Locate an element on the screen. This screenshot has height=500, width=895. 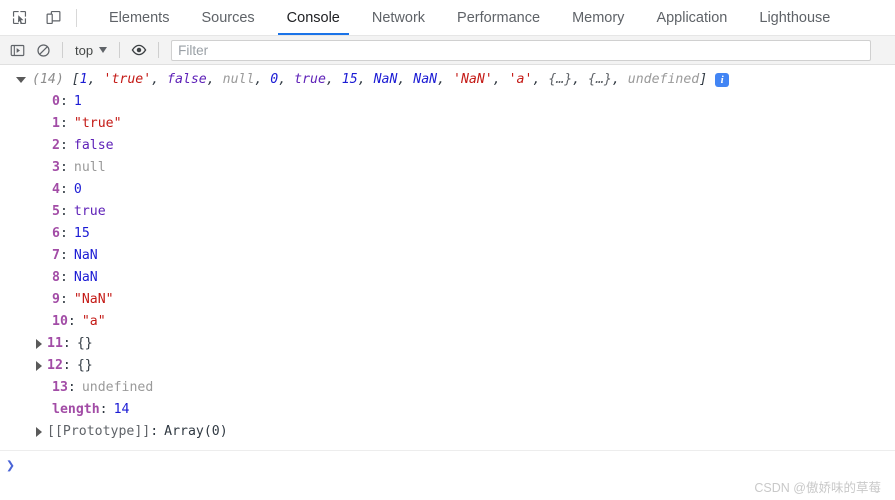
array-preview-item: 1 is located at coordinates (83, 79).